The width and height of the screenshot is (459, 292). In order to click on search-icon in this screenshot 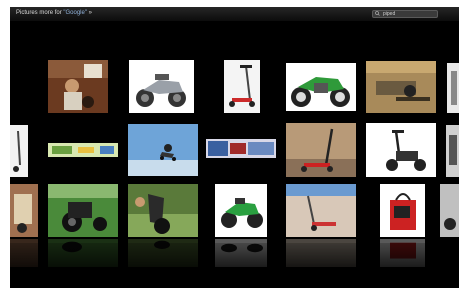, I will do `click(377, 13)`.